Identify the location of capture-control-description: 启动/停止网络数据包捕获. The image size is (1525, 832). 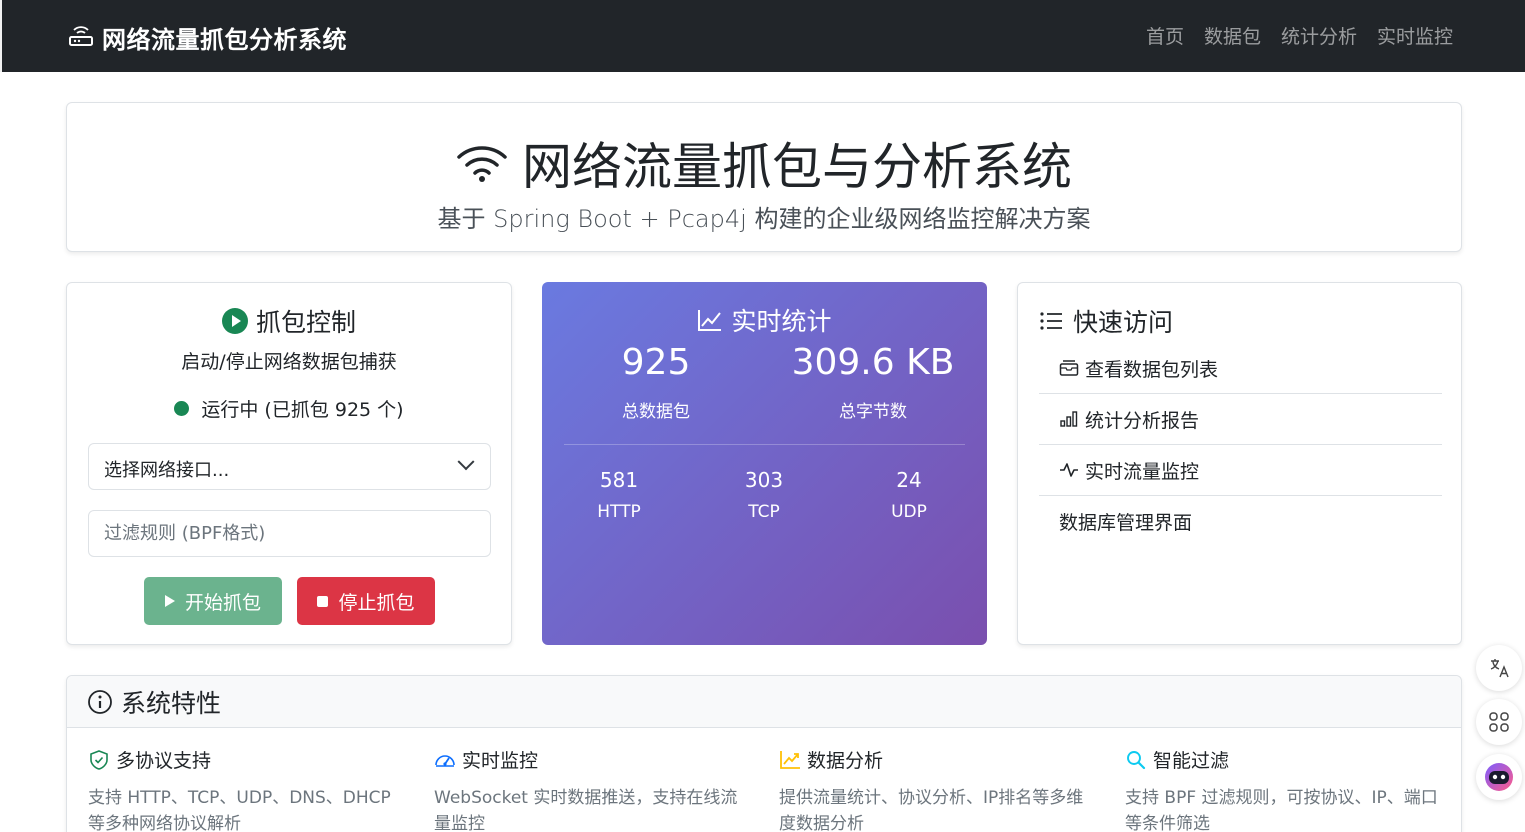
(289, 362).